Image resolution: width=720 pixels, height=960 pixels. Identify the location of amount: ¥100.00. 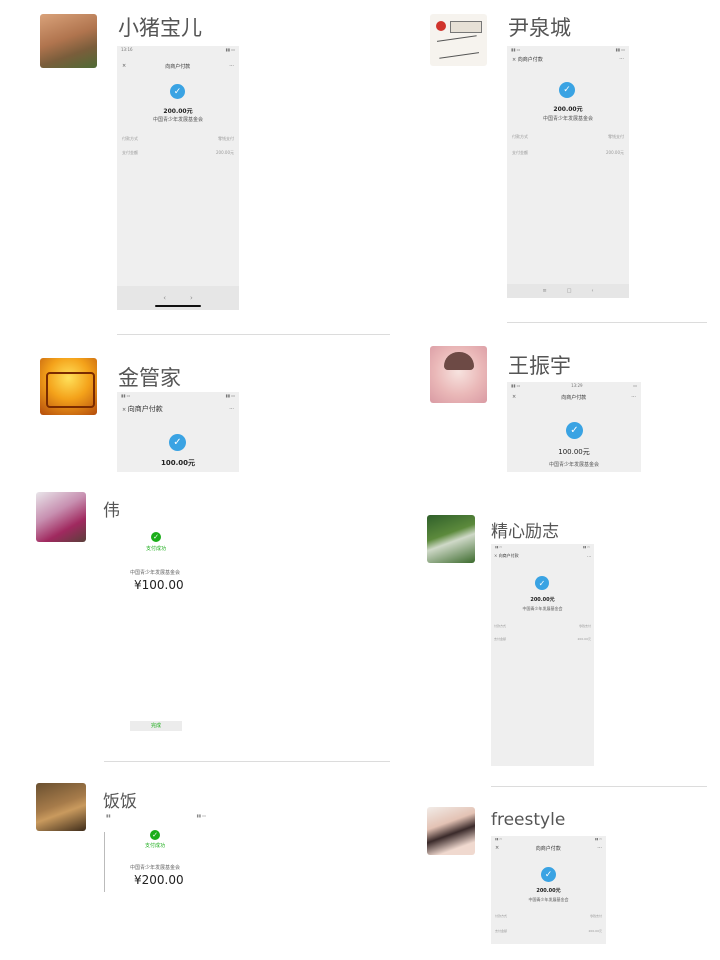
(159, 585).